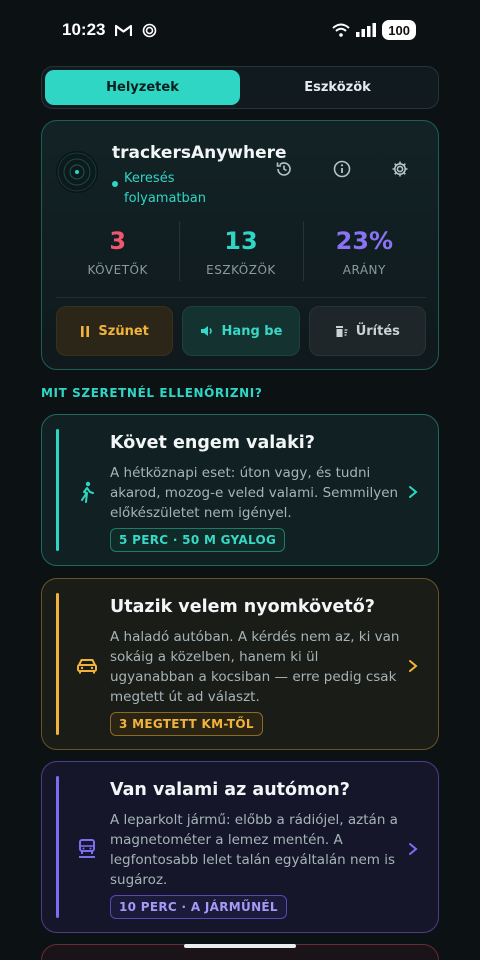 This screenshot has width=480, height=960. I want to click on sync-icon, so click(149, 30).